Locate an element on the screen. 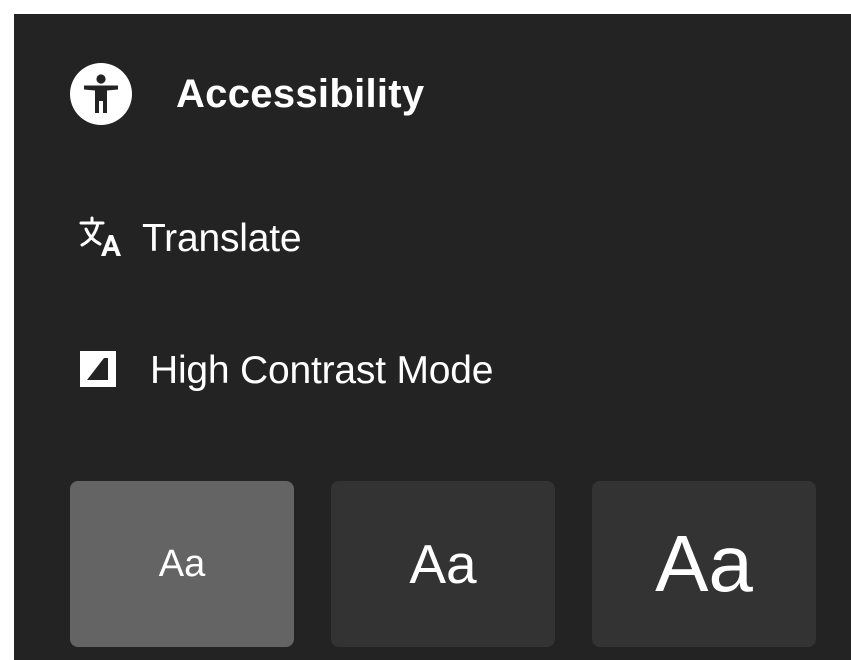 This screenshot has width=851, height=660. translate-label: Translate is located at coordinates (222, 238).